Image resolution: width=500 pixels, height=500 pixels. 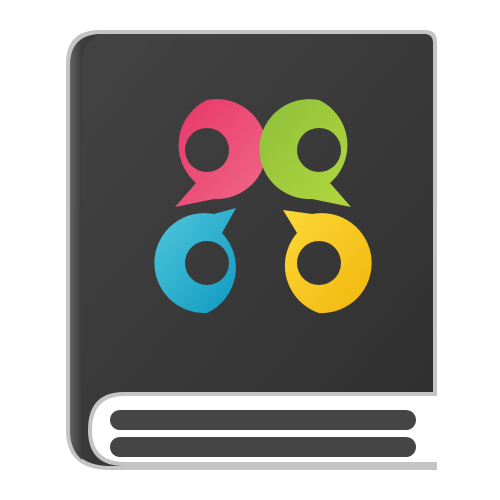 What do you see at coordinates (263, 447) in the screenshot?
I see `page-line-bottom` at bounding box center [263, 447].